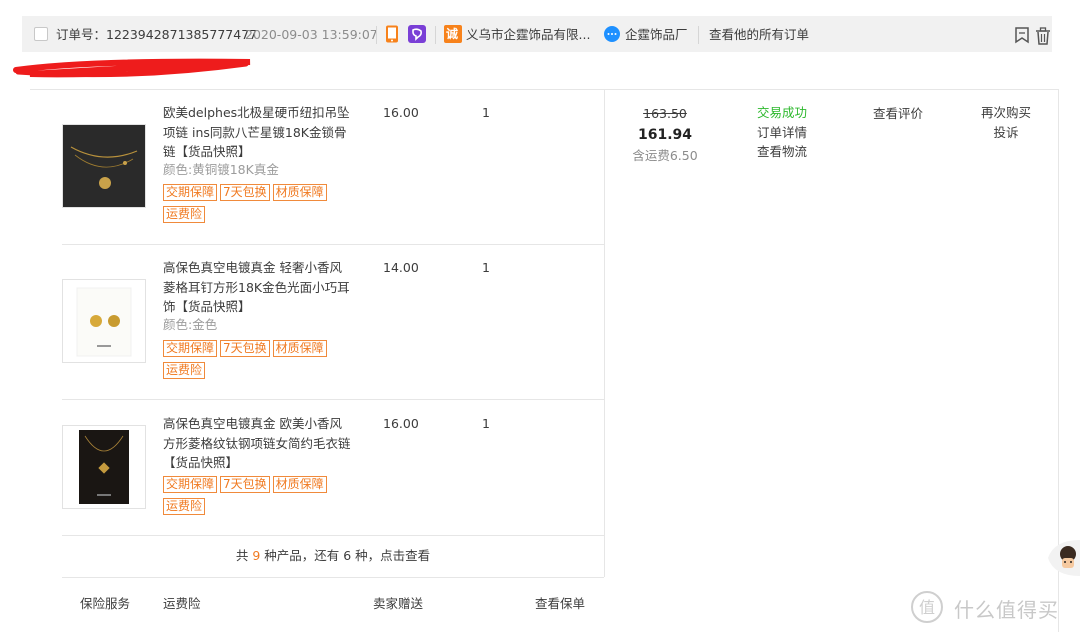 This screenshot has height=632, width=1080. What do you see at coordinates (257, 287) in the screenshot?
I see `product-title-link: 高保色真空电镀真金 轻奢小香风菱格耳钉方形18K金色光面小巧耳饰【货品快照】` at bounding box center [257, 287].